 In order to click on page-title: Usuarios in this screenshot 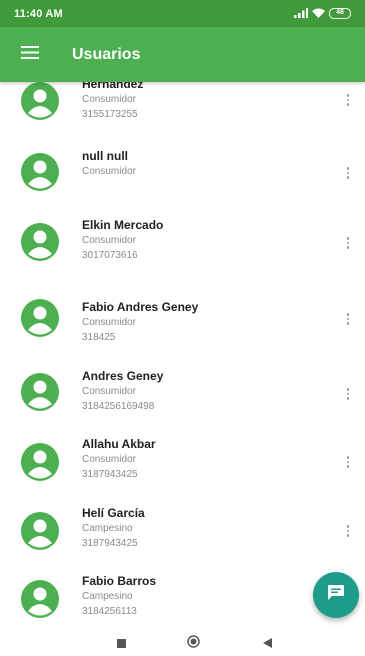, I will do `click(106, 54)`.